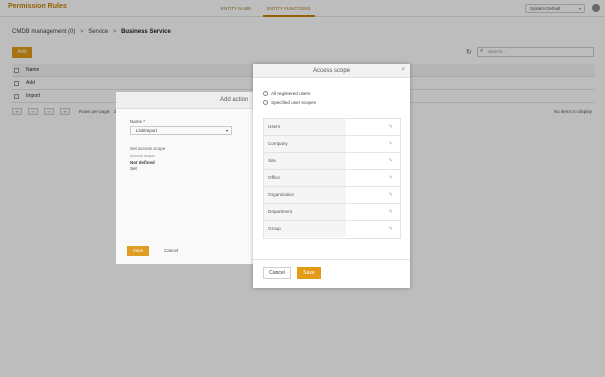 This screenshot has width=605, height=377. What do you see at coordinates (277, 273) in the screenshot?
I see `cancel-button: Cancel` at bounding box center [277, 273].